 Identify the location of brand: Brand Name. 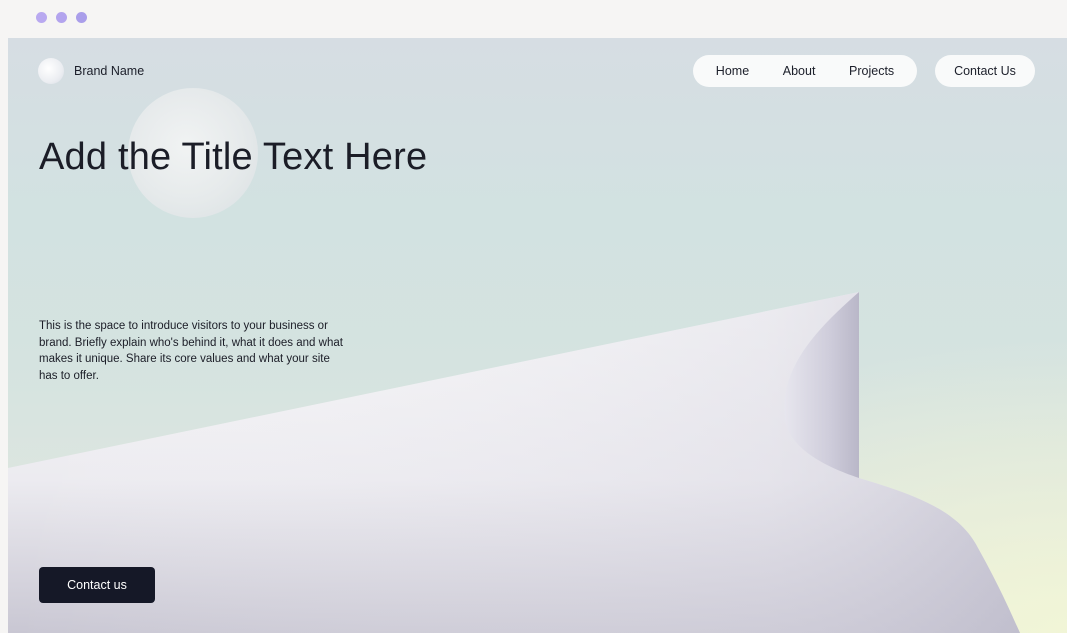
(91, 71).